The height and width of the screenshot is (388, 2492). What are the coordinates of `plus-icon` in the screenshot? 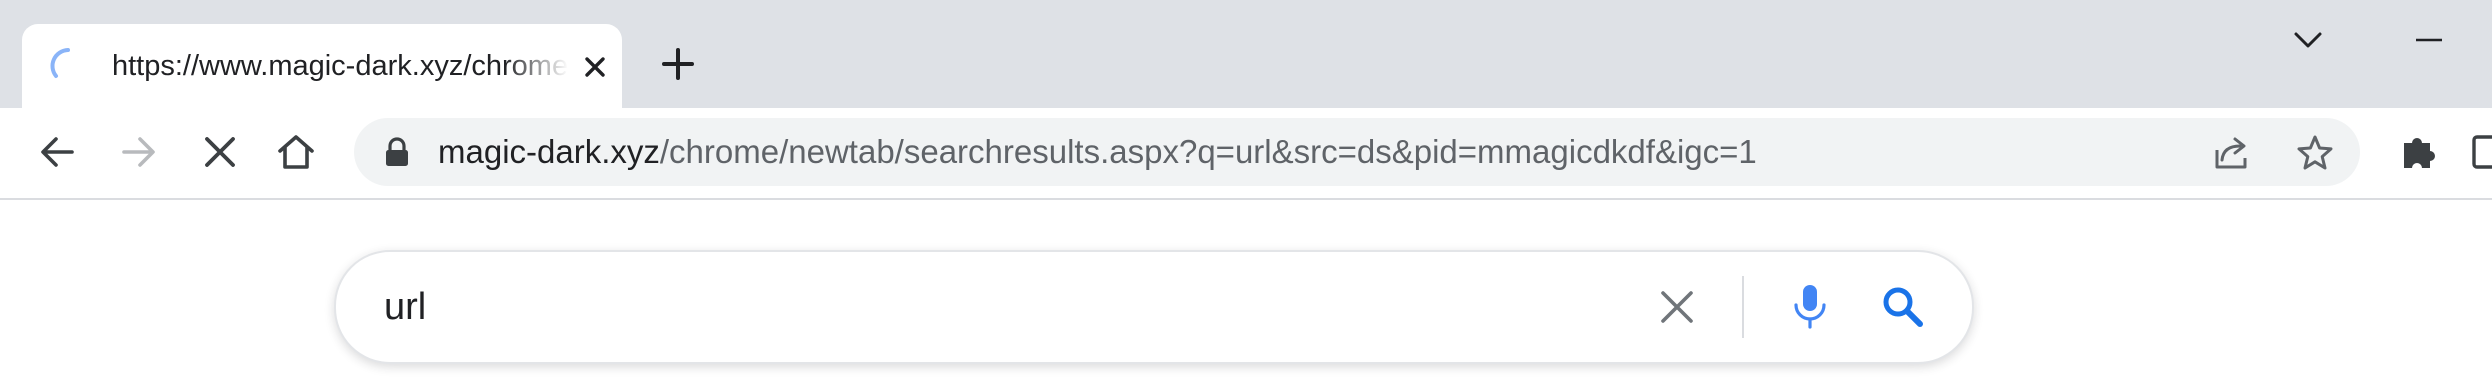 It's located at (678, 64).